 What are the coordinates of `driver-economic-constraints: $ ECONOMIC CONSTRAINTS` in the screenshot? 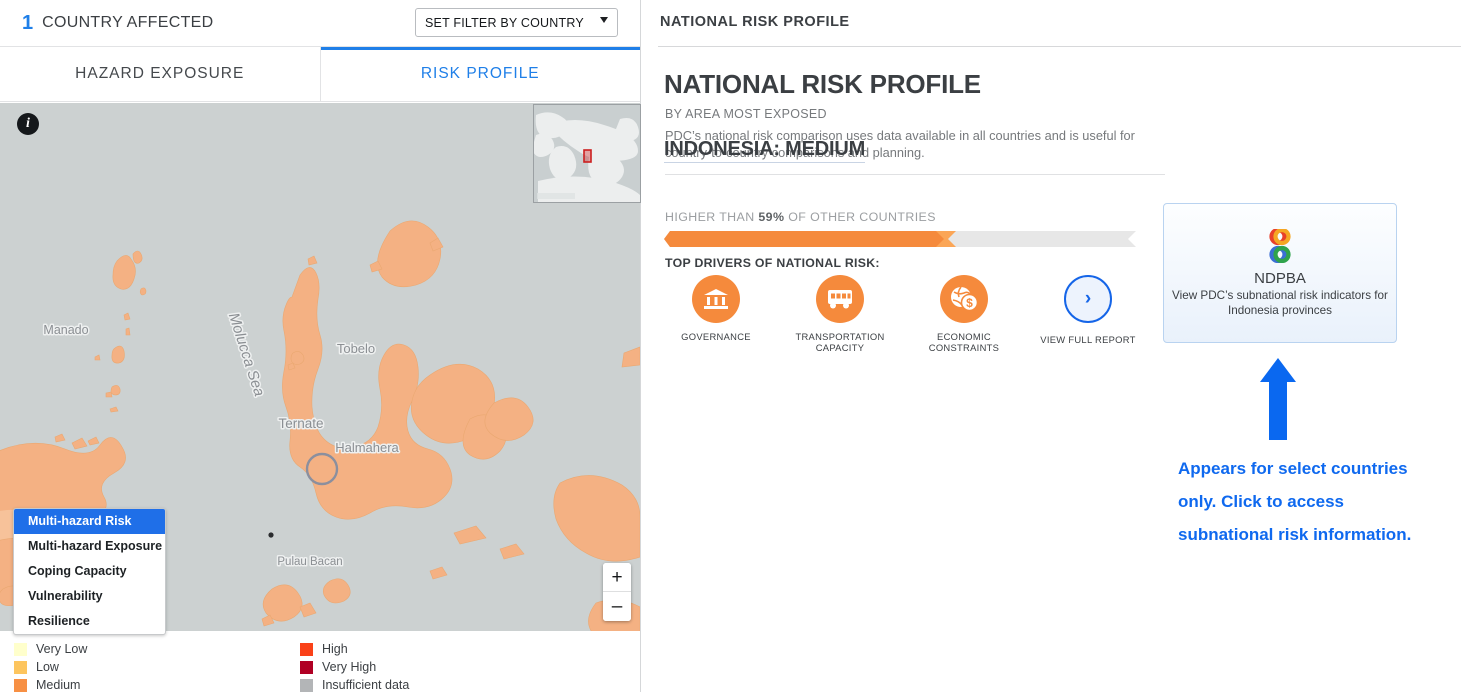 It's located at (964, 314).